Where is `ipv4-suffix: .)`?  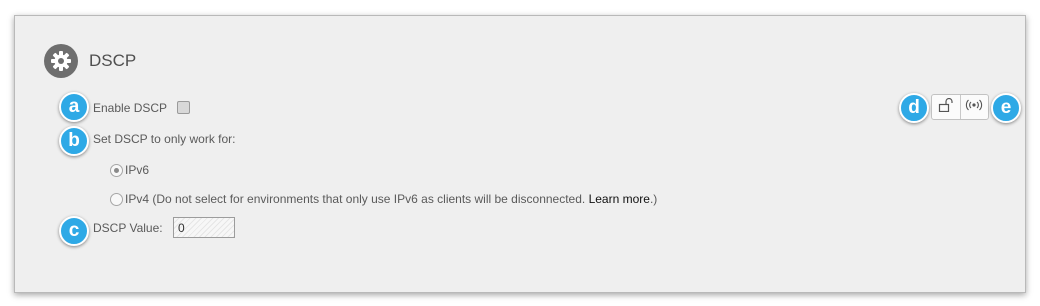 ipv4-suffix: .) is located at coordinates (653, 199).